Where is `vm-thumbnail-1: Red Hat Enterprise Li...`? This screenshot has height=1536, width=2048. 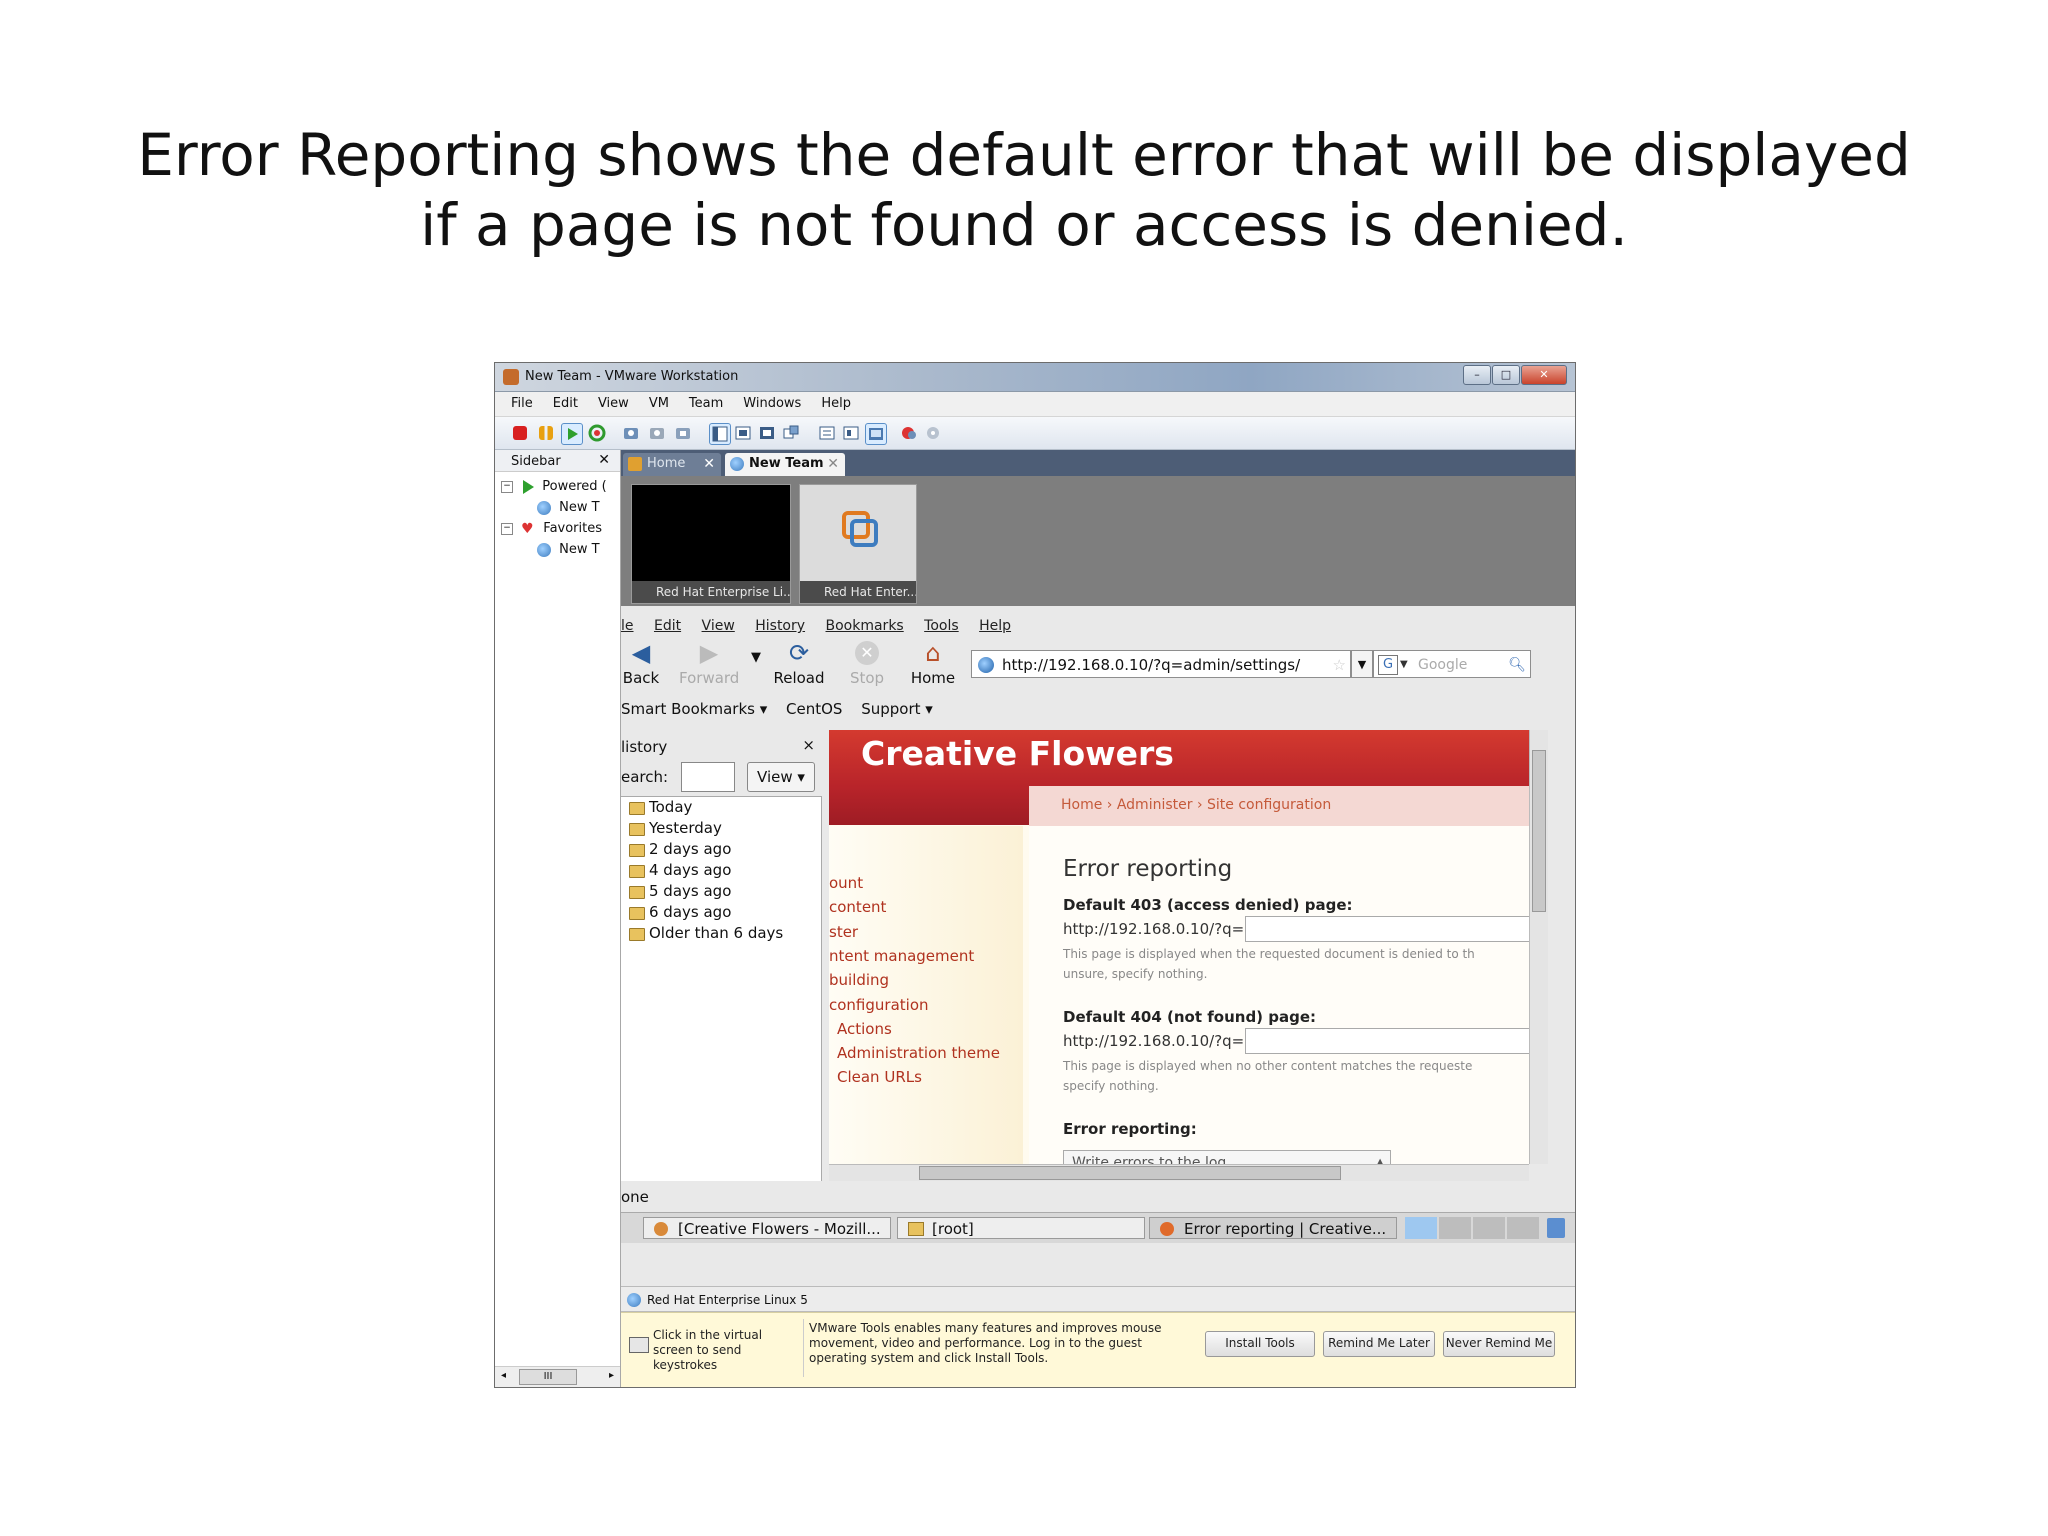
vm-thumbnail-1: Red Hat Enterprise Li... is located at coordinates (711, 544).